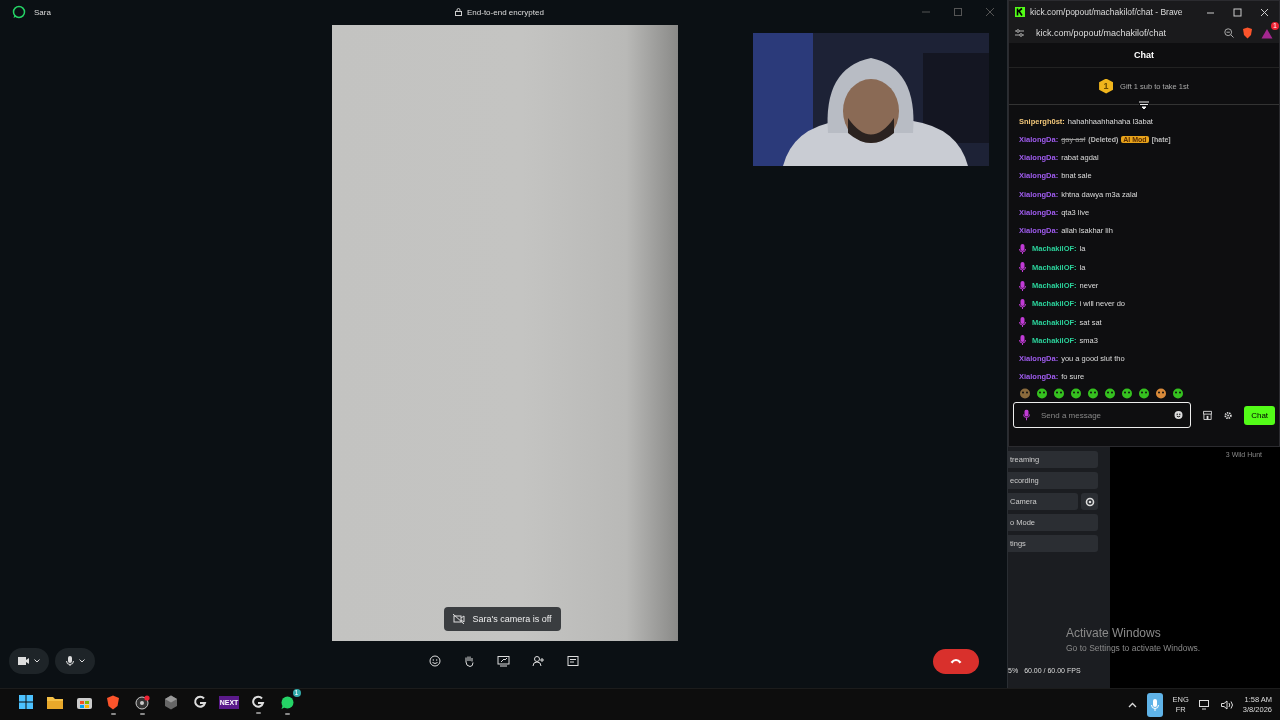  Describe the element at coordinates (171, 702) in the screenshot. I see `hexagon-icon` at that location.